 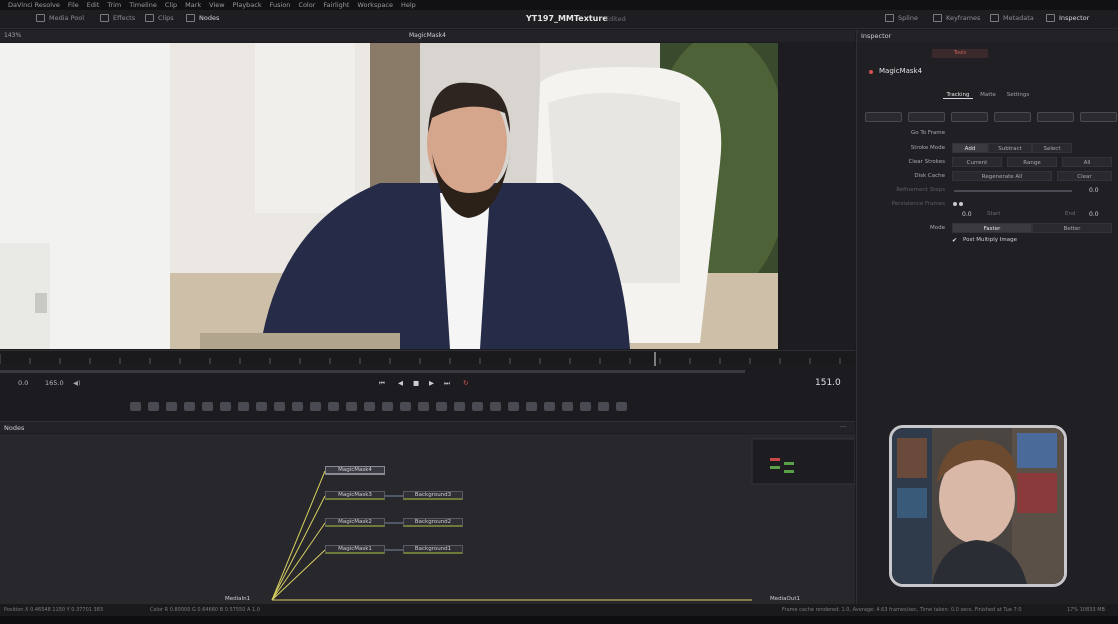 What do you see at coordinates (355, 549) in the screenshot?
I see `node-magicmask1: MagicMask1` at bounding box center [355, 549].